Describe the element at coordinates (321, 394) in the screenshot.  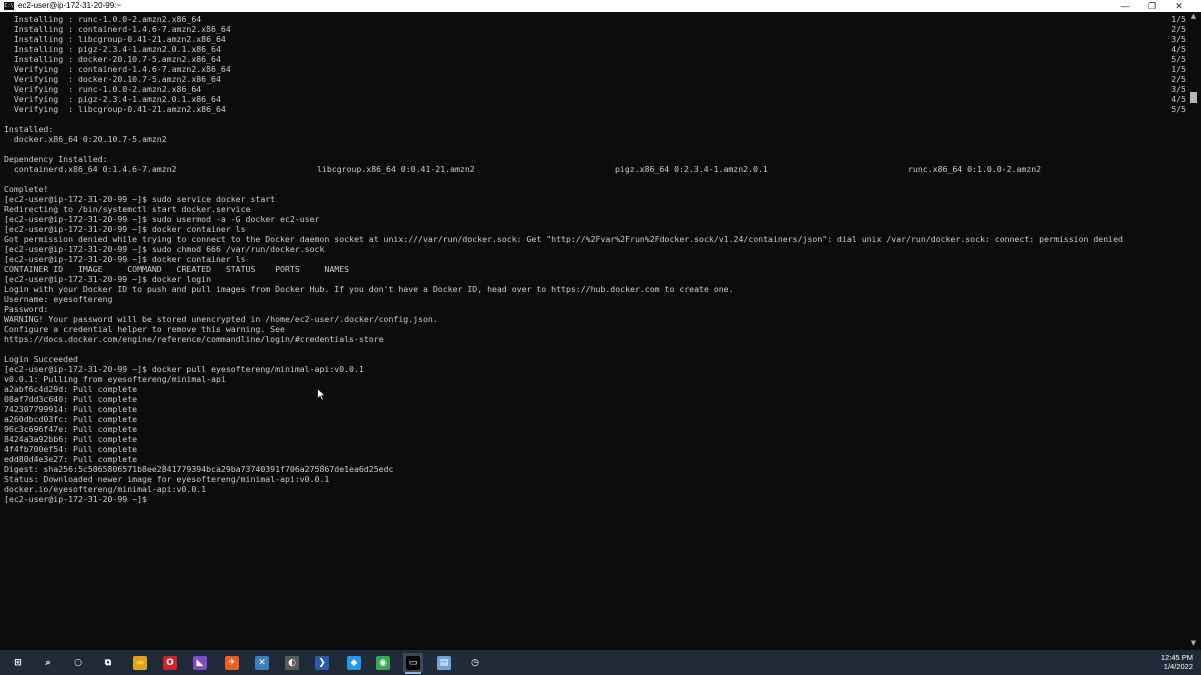
I see `mouse-pointer-icon` at that location.